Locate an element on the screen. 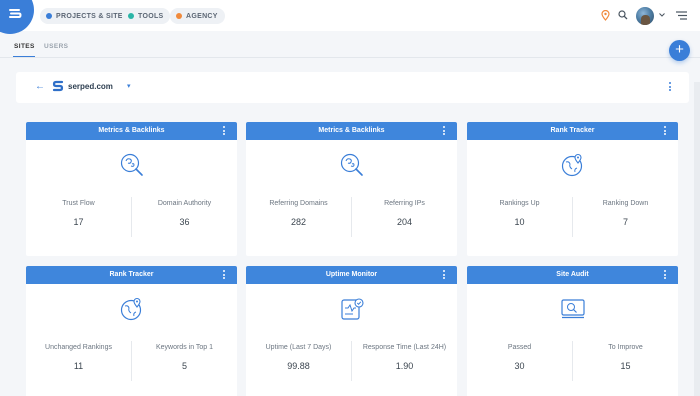  search-icon is located at coordinates (623, 15).